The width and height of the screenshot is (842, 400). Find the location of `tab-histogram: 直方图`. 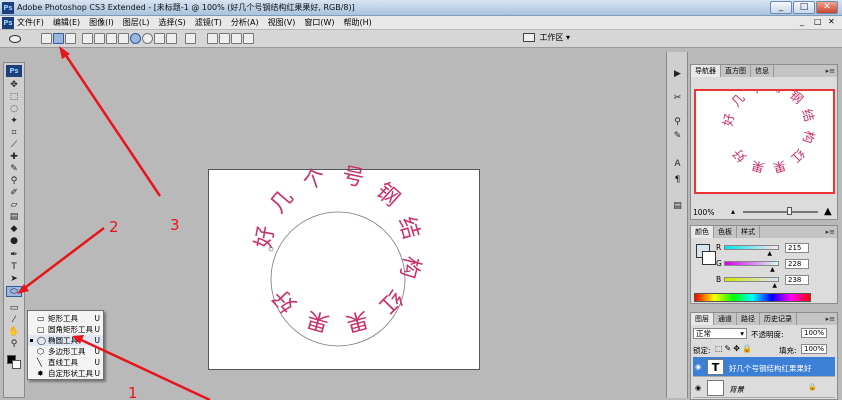

tab-histogram: 直方图 is located at coordinates (736, 71).